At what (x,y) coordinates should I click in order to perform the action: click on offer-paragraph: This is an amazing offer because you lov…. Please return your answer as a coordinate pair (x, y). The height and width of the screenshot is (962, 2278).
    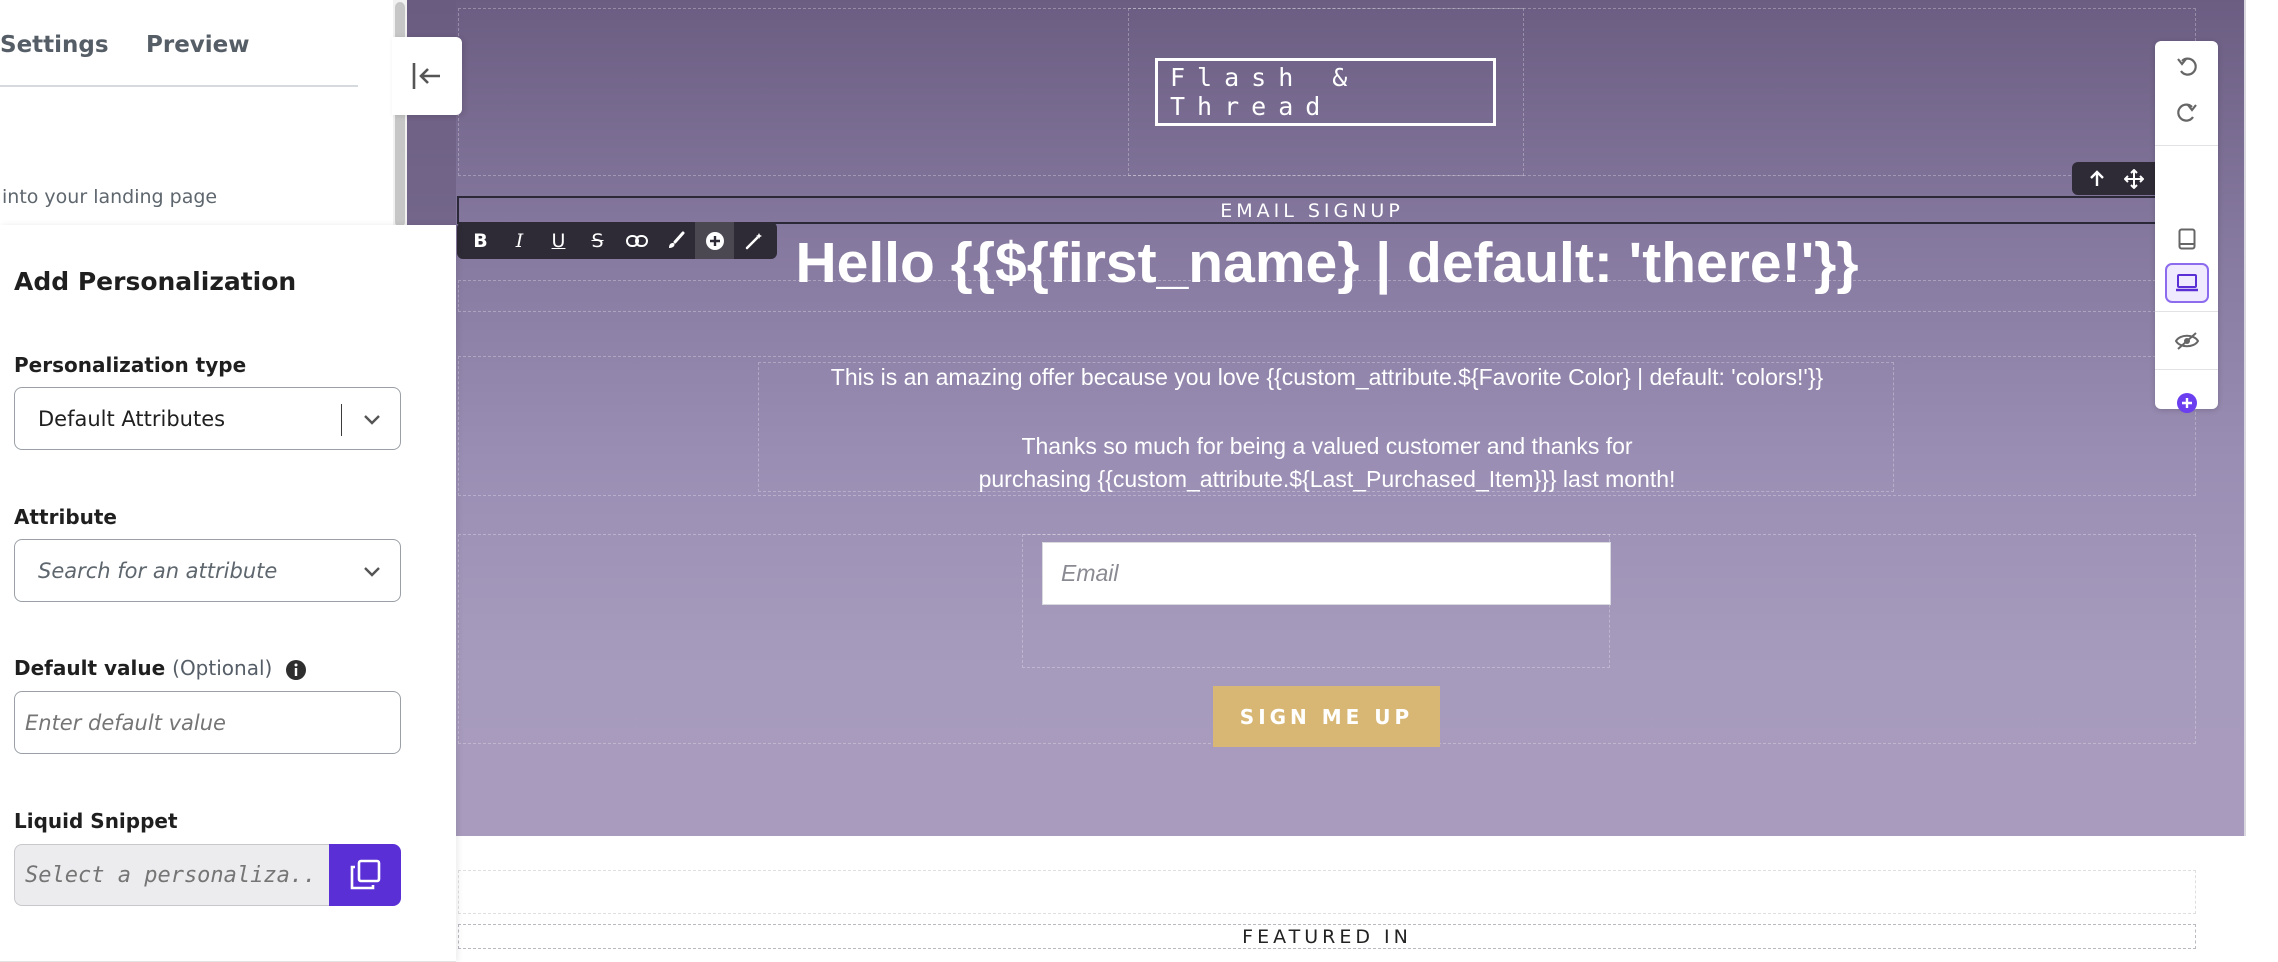
    Looking at the image, I should click on (1327, 377).